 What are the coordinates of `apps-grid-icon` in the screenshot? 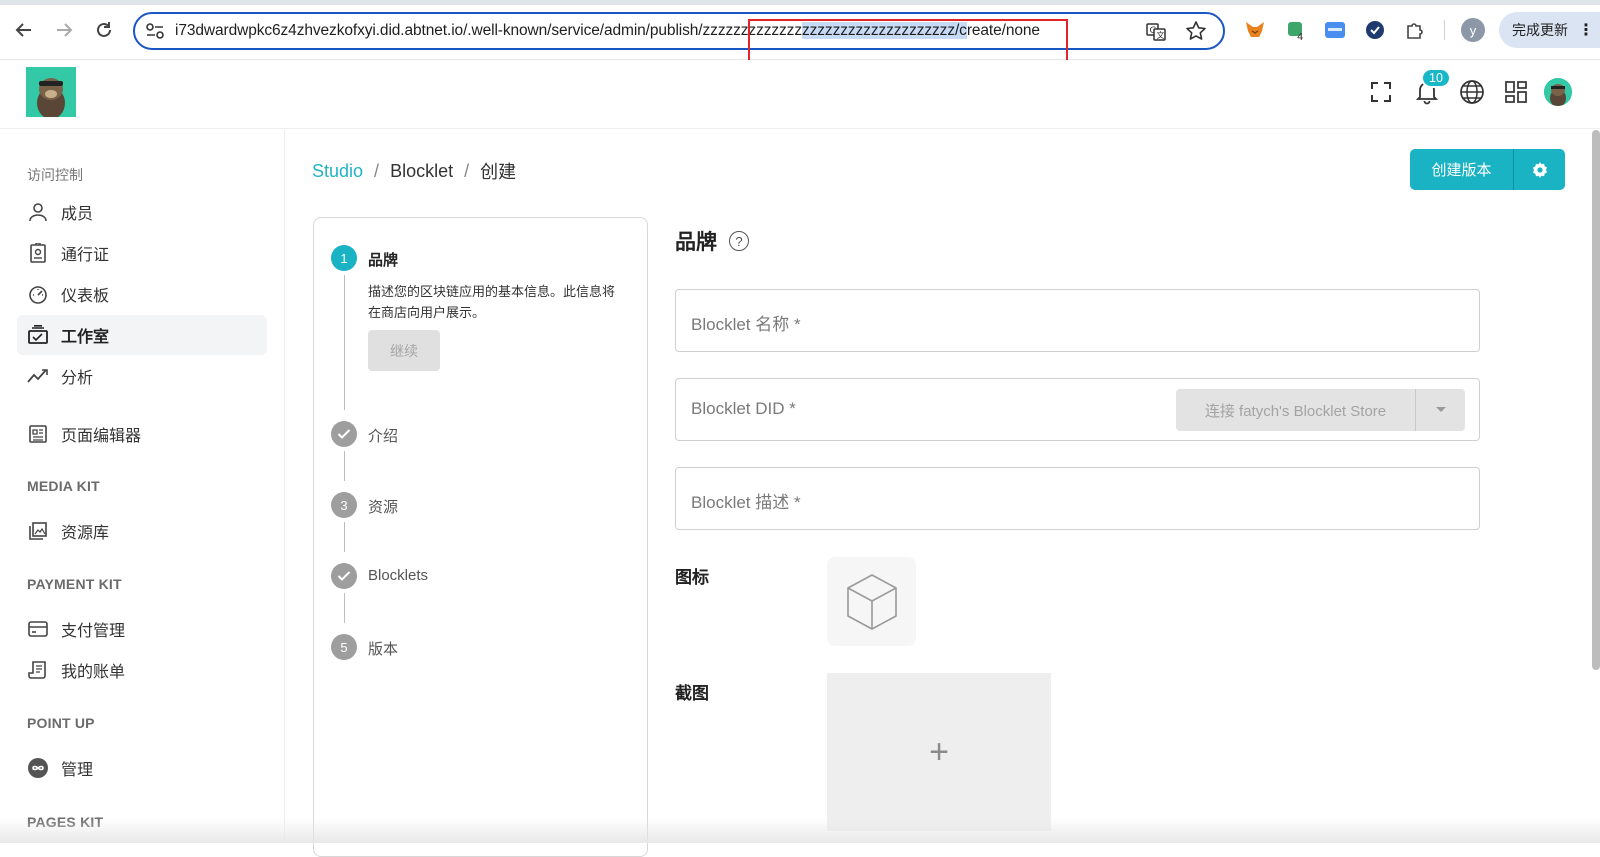 It's located at (1516, 92).